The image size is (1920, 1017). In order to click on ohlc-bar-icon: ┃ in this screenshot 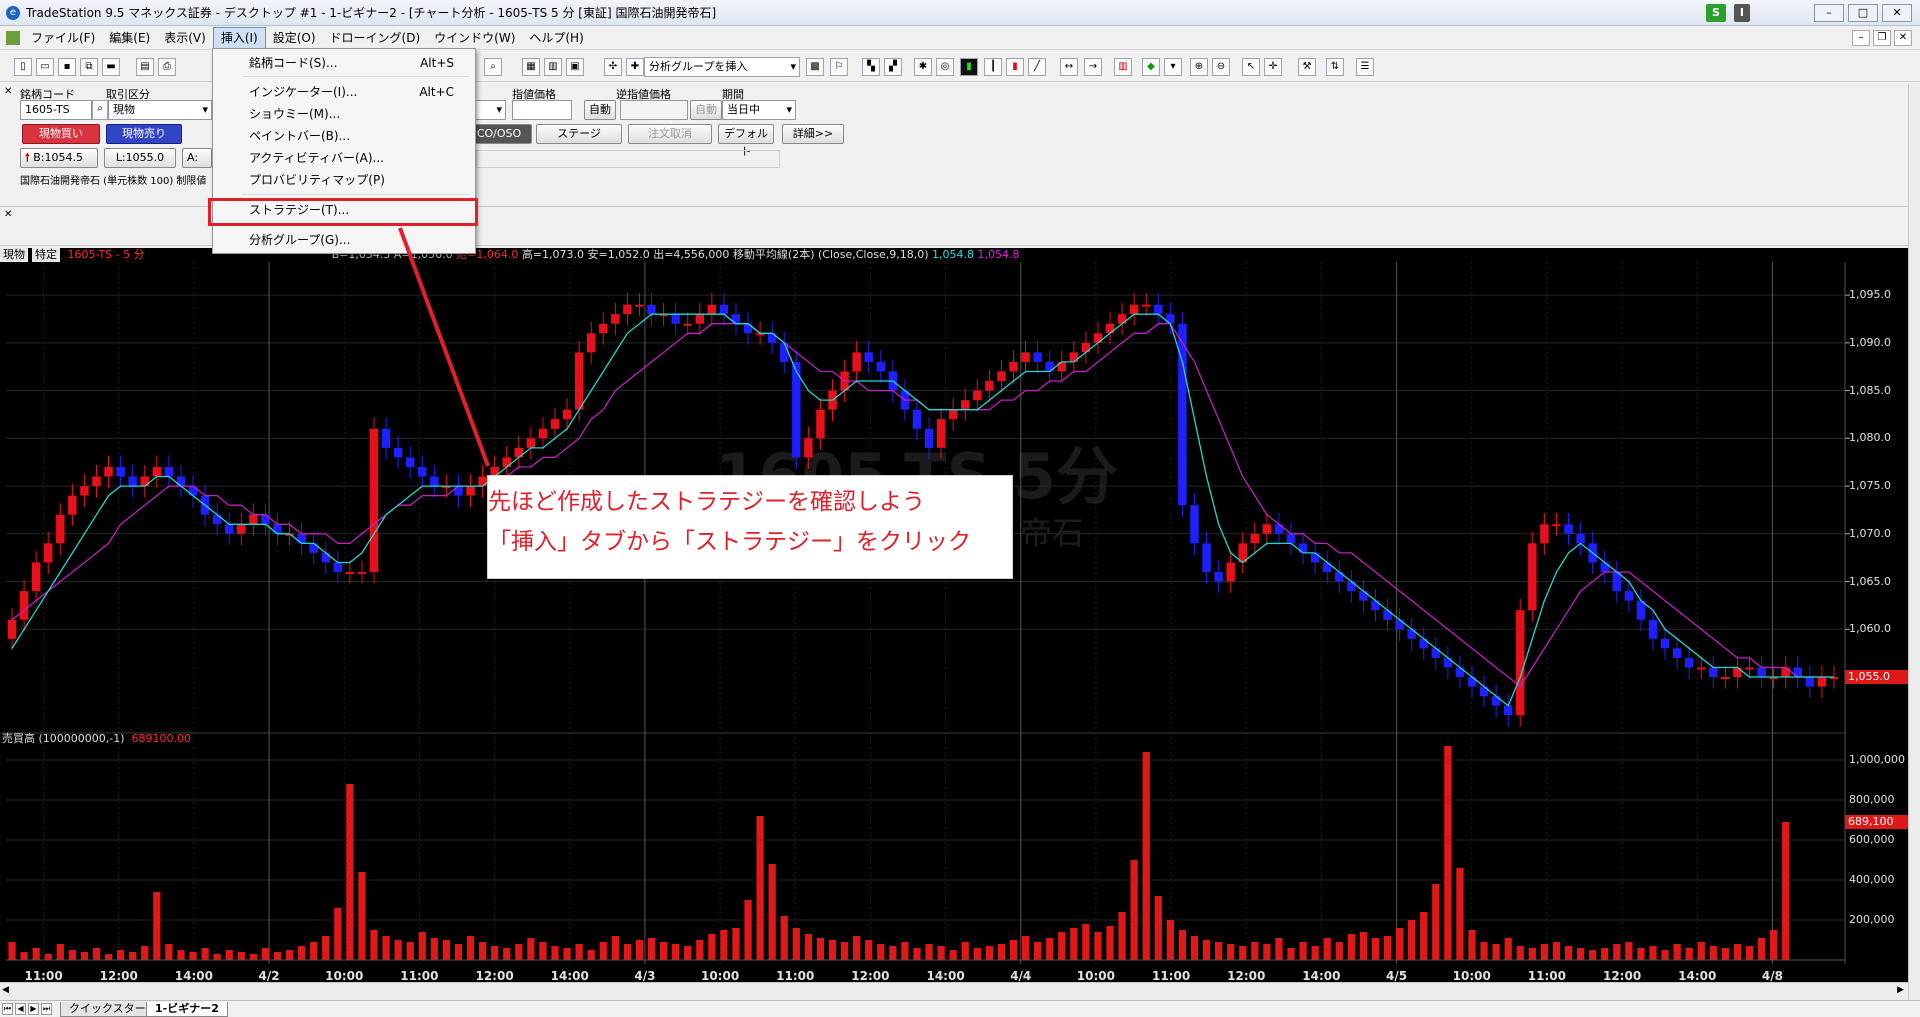, I will do `click(993, 67)`.